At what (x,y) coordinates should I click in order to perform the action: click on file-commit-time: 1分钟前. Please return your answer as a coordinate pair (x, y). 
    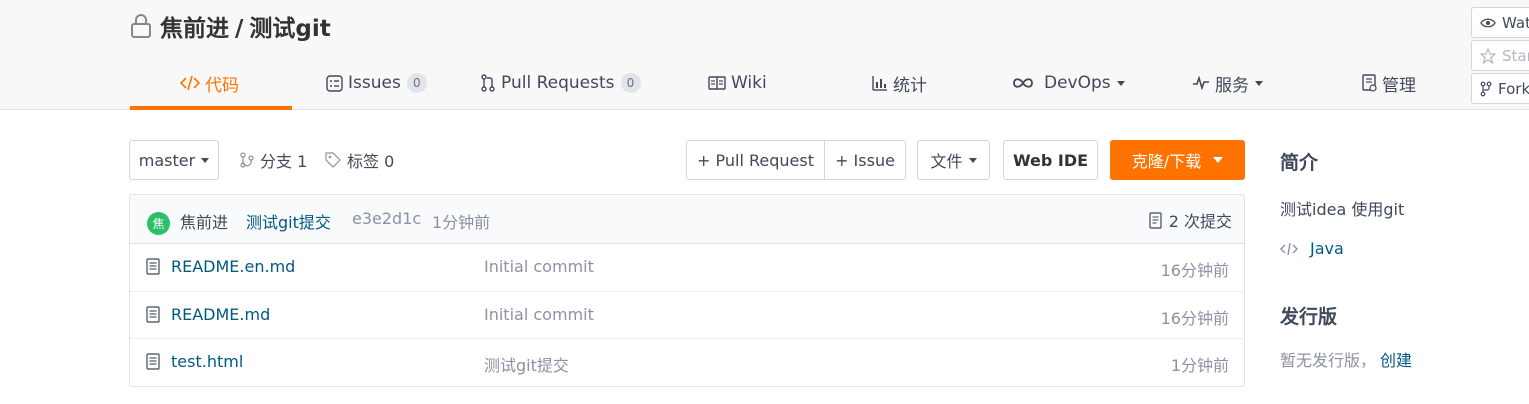
    Looking at the image, I should click on (1199, 365).